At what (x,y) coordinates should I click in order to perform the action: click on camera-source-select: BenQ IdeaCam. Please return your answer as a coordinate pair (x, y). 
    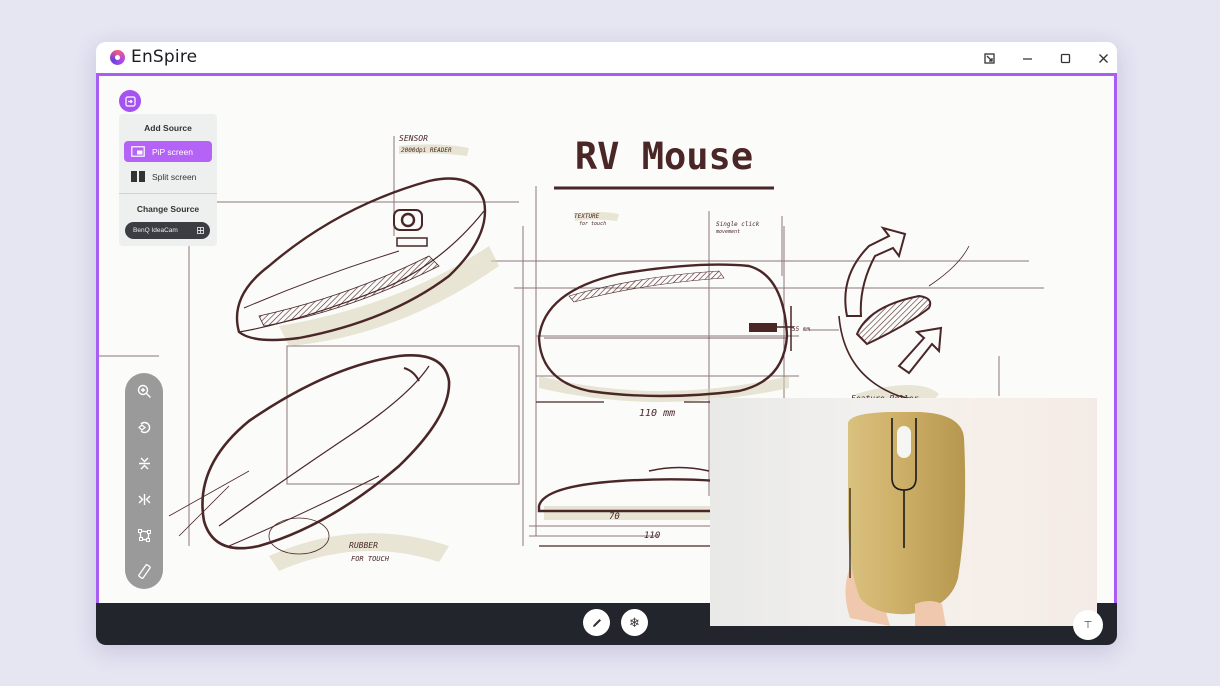
    Looking at the image, I should click on (167, 230).